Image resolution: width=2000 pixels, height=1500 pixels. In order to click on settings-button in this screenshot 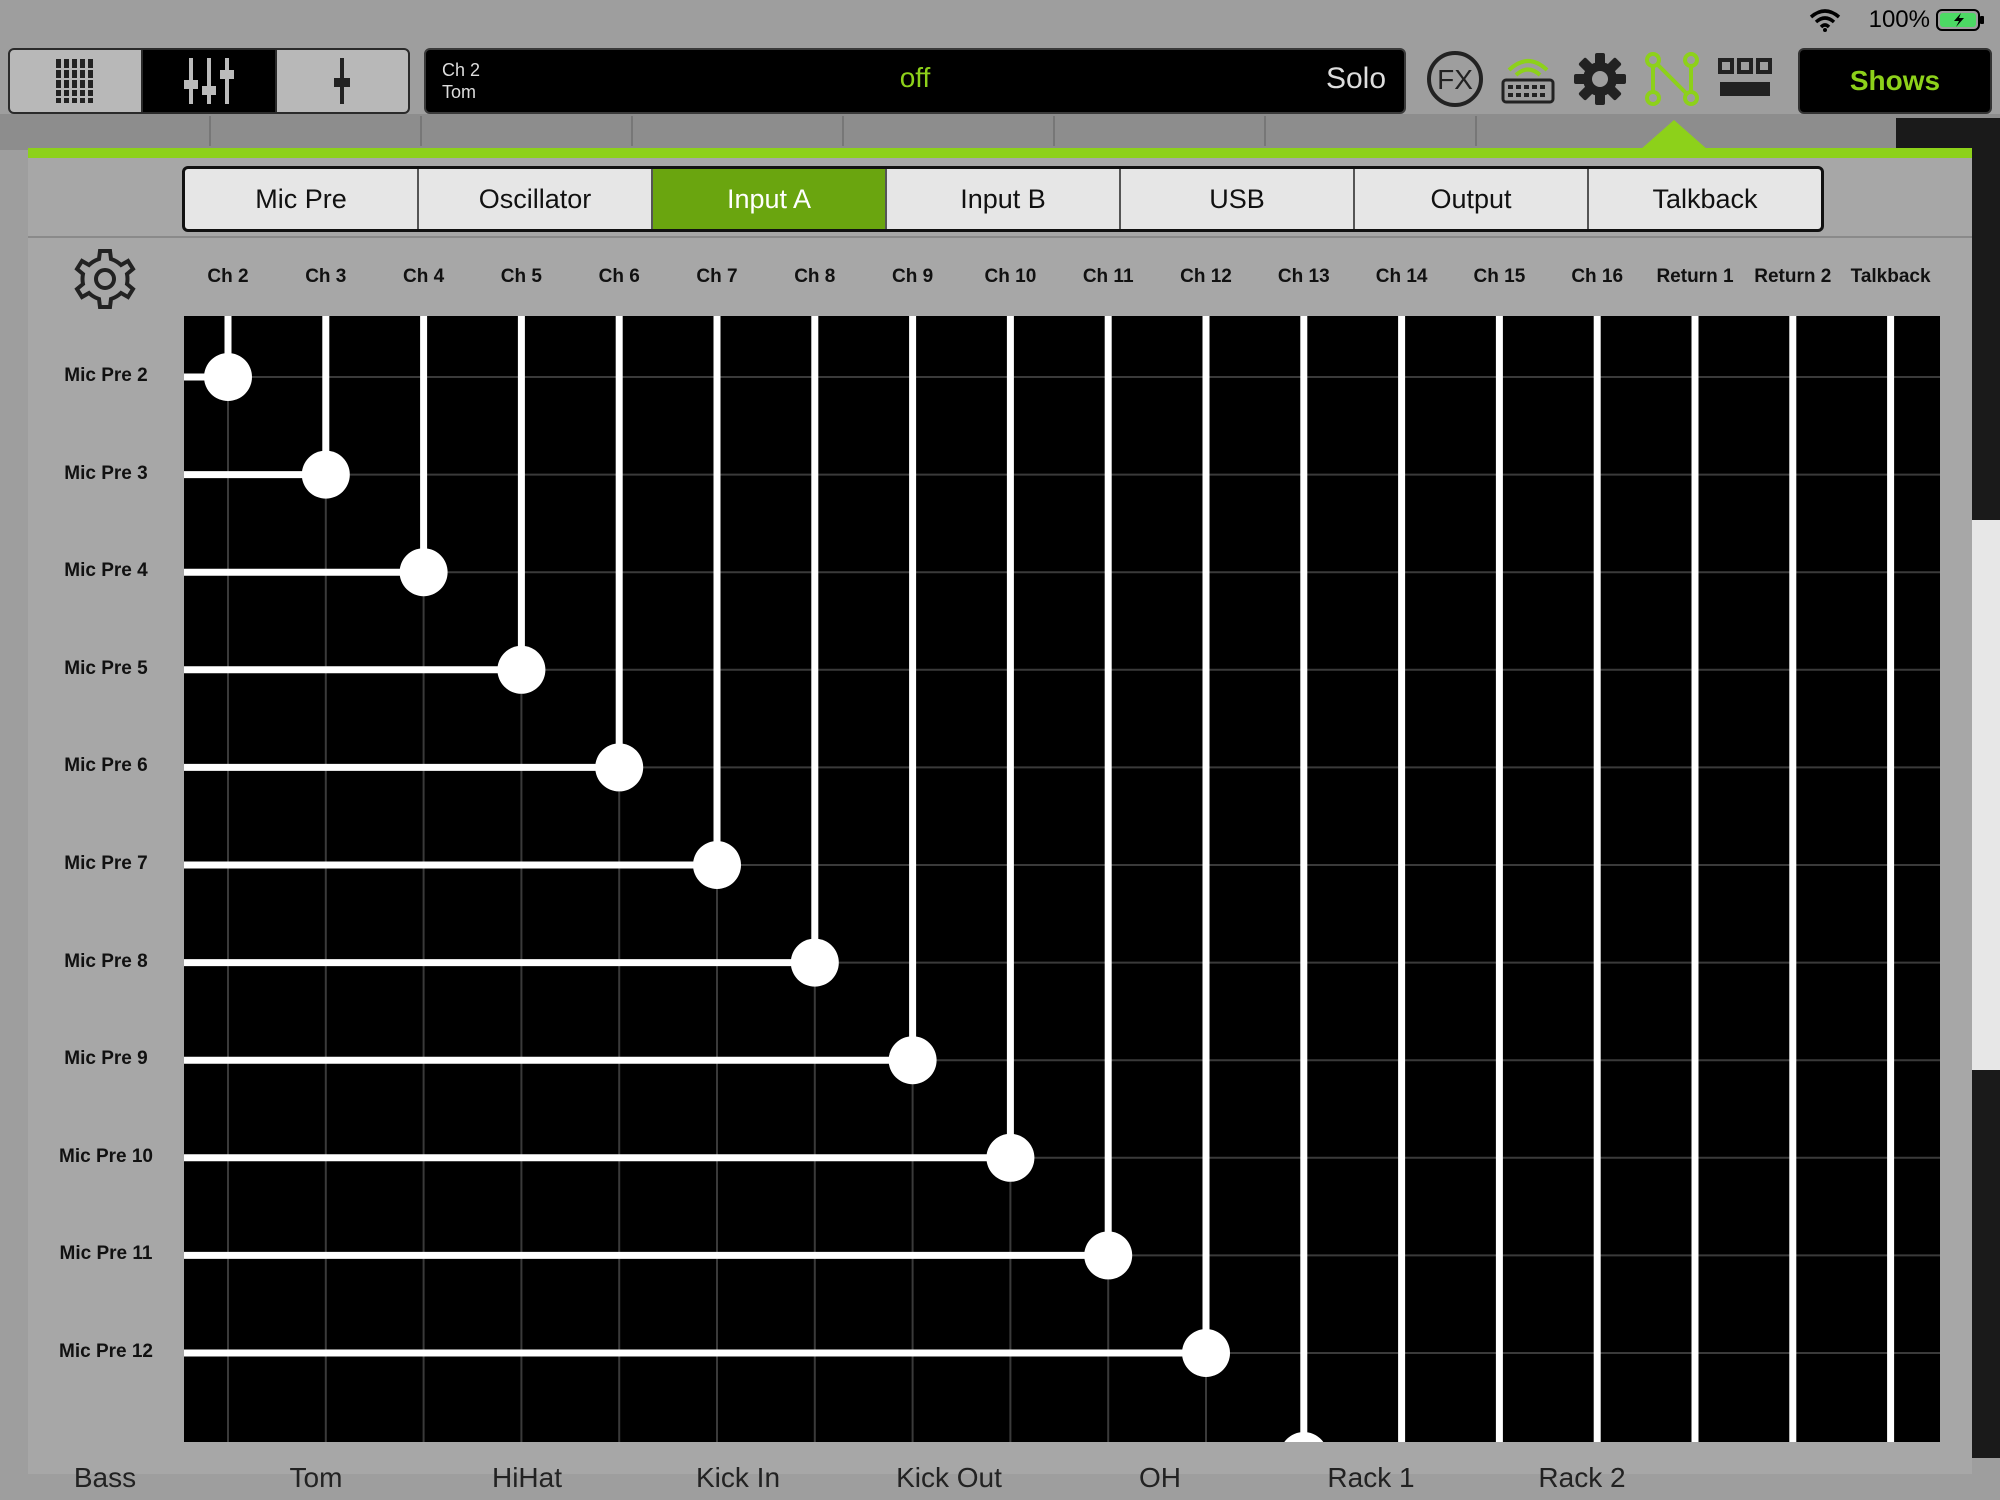, I will do `click(1600, 79)`.